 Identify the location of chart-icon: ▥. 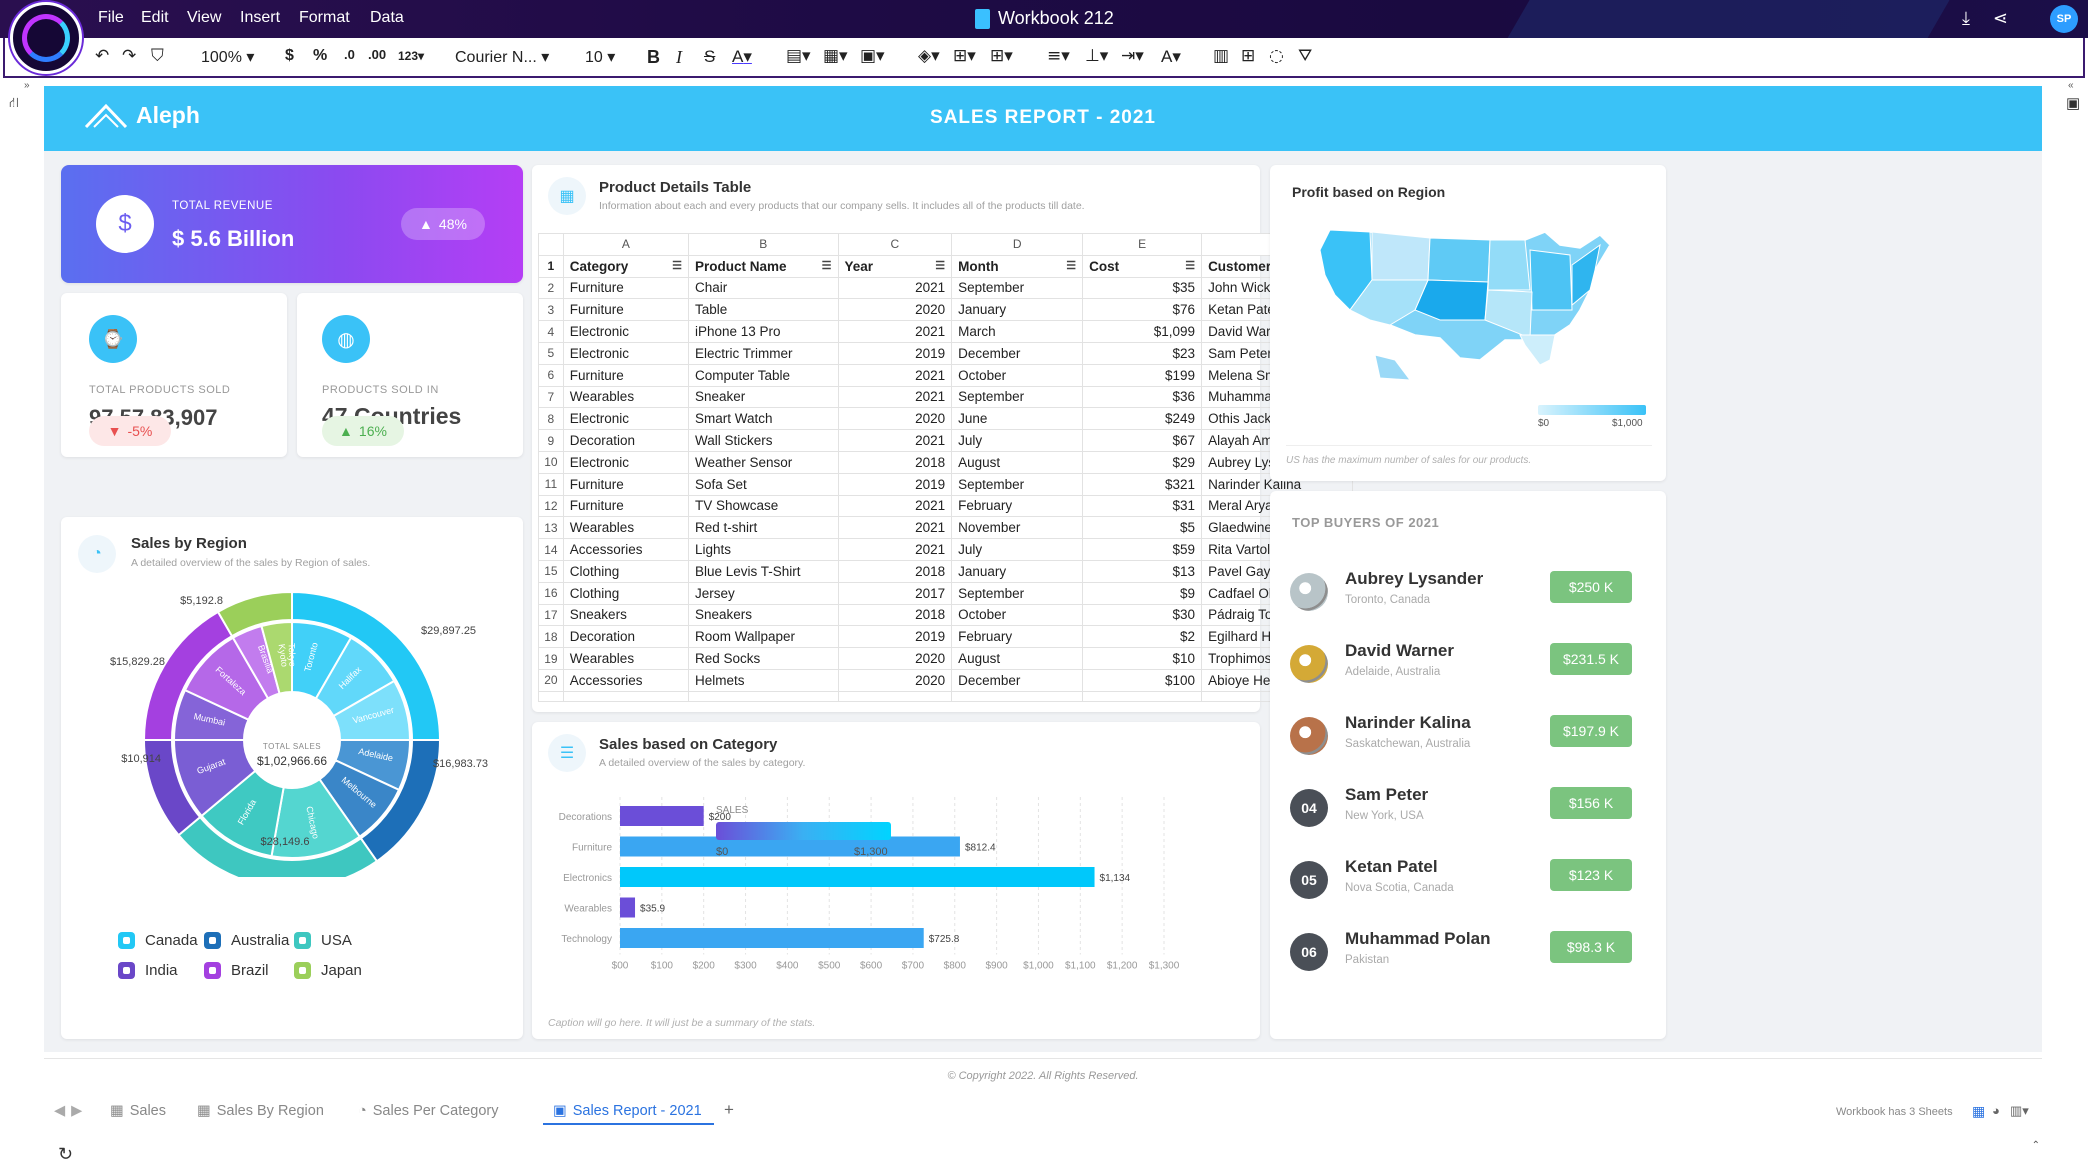
(1221, 56).